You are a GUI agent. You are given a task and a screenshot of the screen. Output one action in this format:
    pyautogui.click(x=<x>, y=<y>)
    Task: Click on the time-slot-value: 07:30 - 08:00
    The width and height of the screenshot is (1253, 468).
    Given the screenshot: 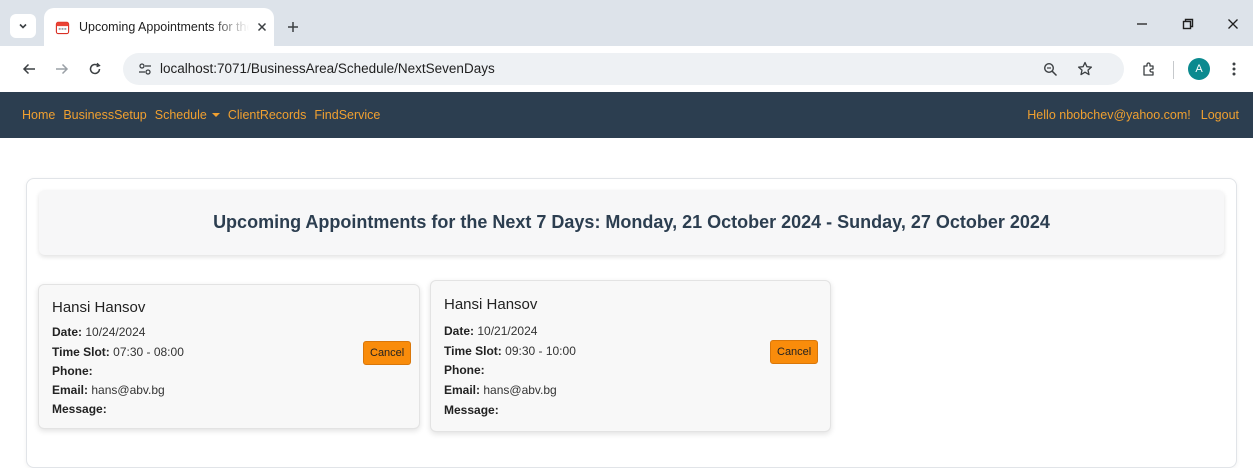 What is the action you would take?
    pyautogui.click(x=148, y=352)
    